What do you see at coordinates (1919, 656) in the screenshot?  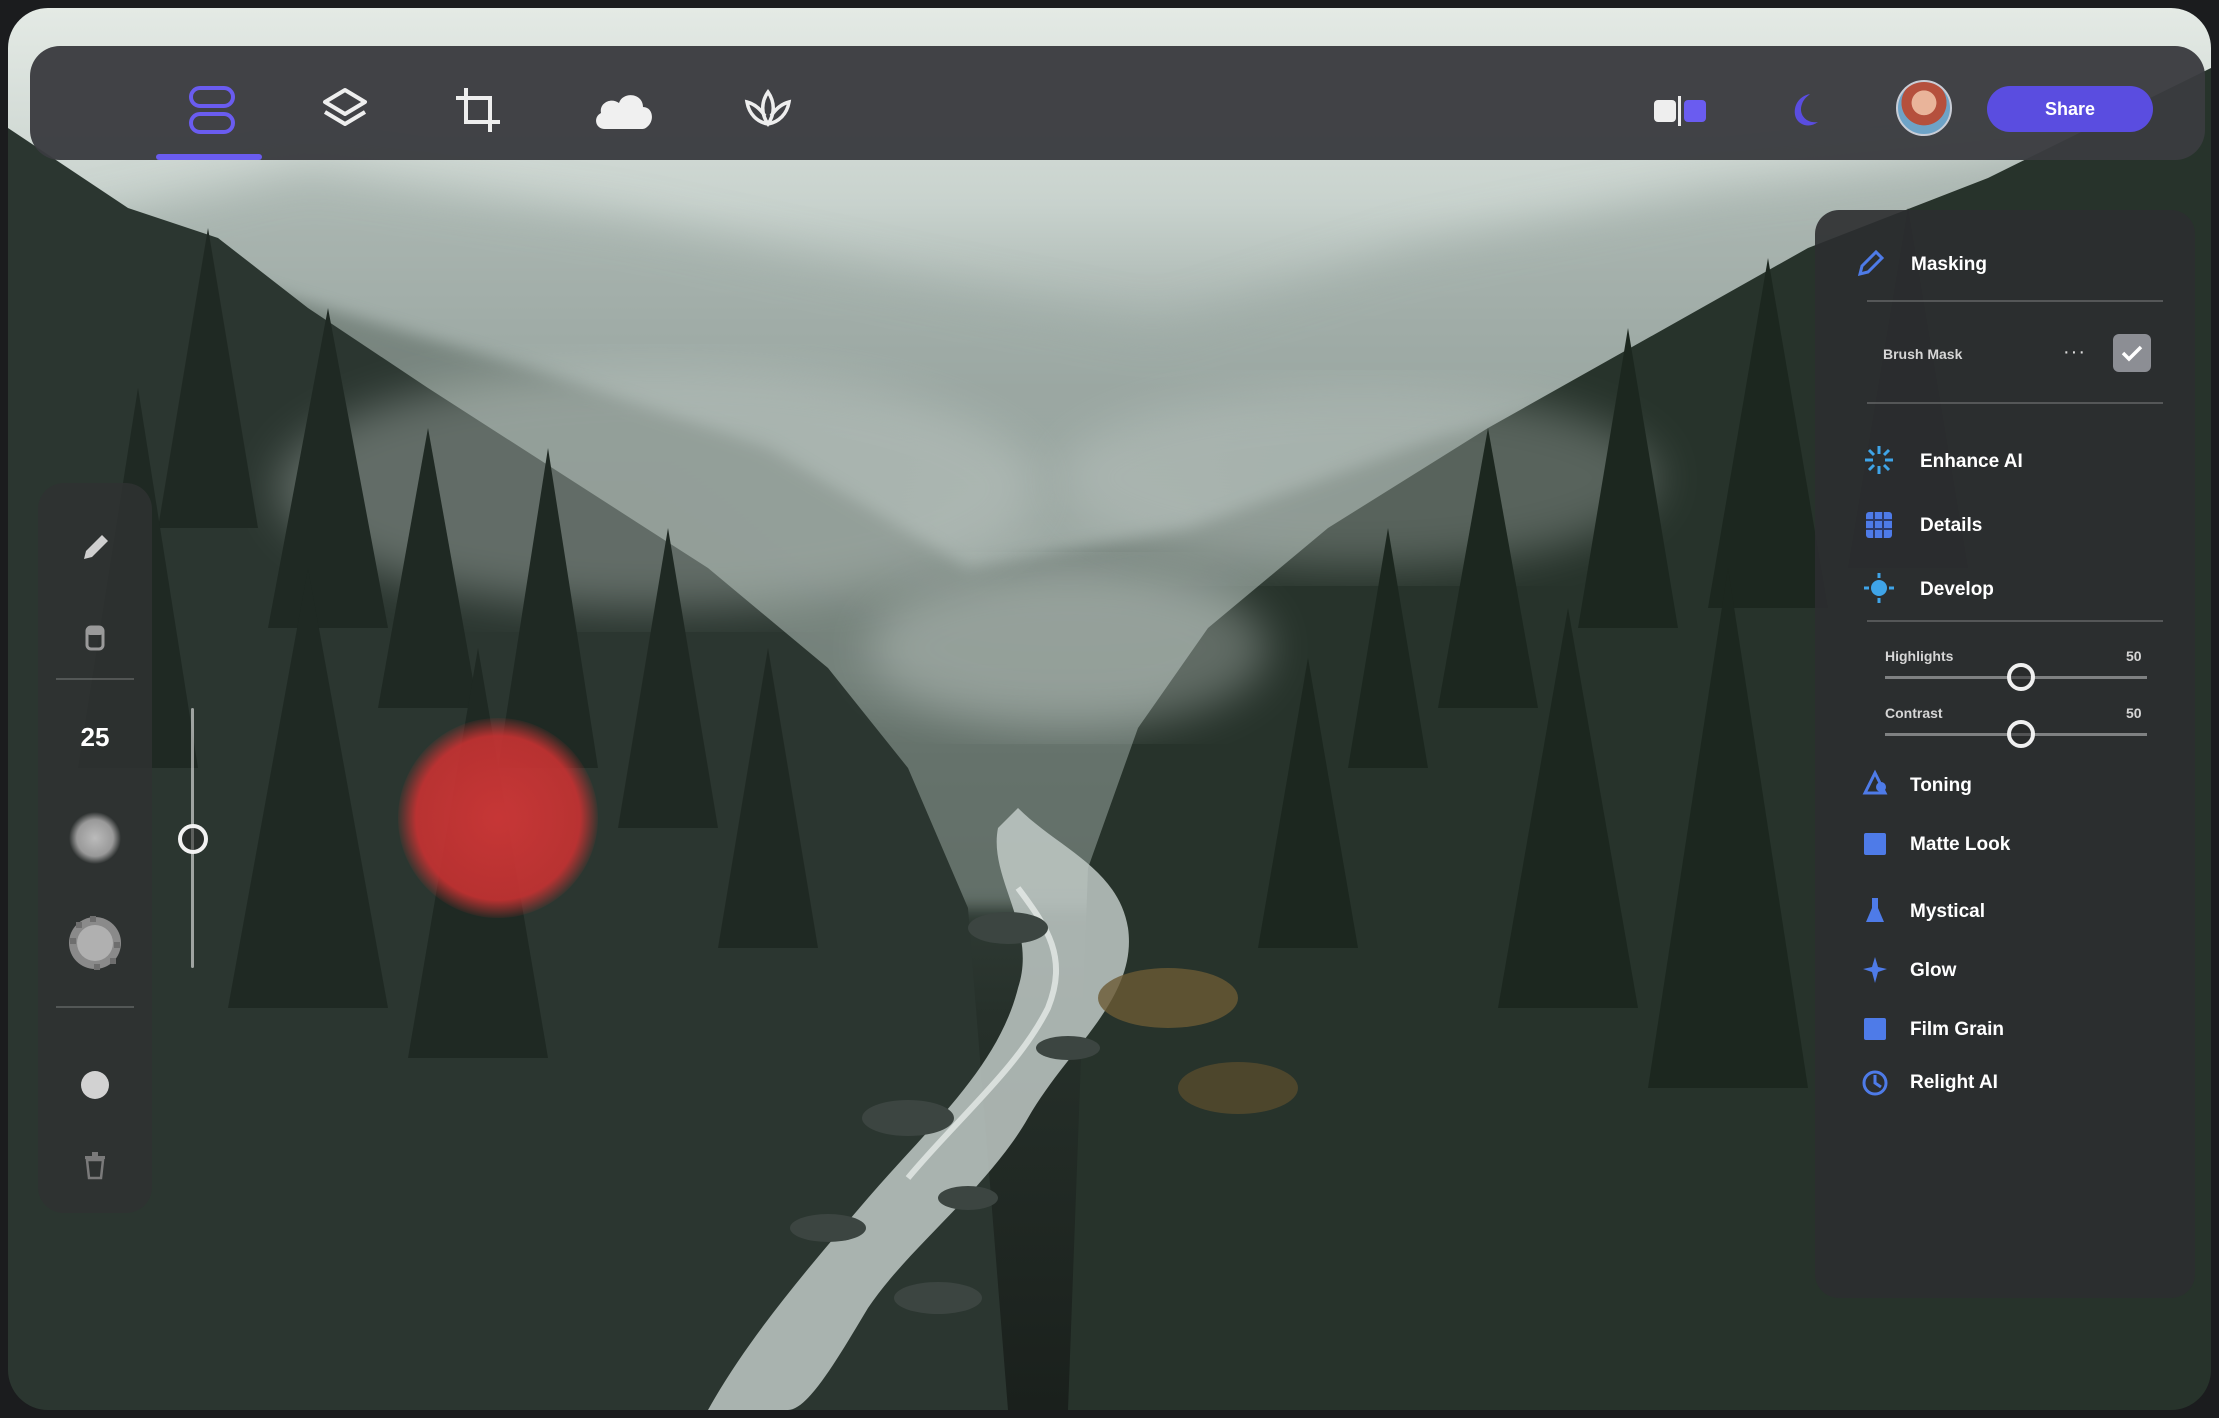 I see `slider-label-highlights: Highlights` at bounding box center [1919, 656].